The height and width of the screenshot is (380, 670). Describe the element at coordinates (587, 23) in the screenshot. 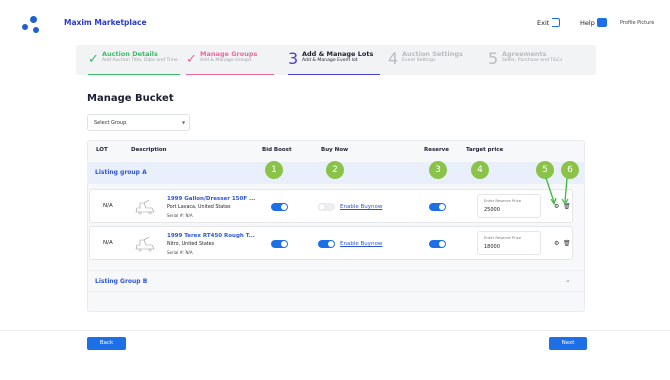

I see `help-link: Help` at that location.